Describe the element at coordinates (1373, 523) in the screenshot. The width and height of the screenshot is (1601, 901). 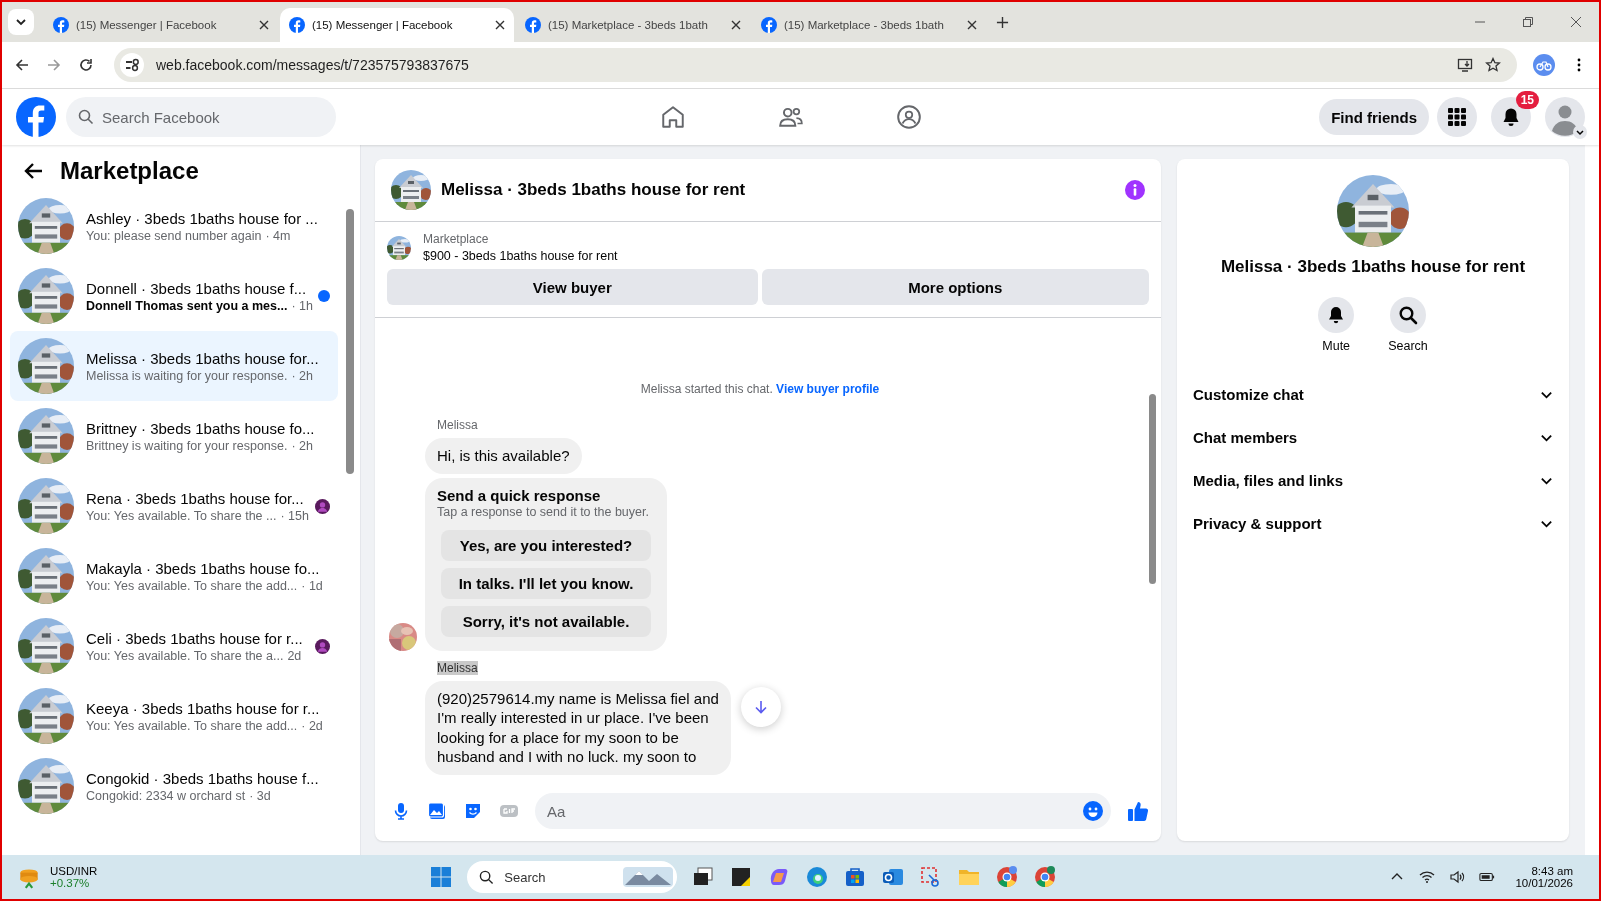
I see `section-header: Privacy & support` at that location.